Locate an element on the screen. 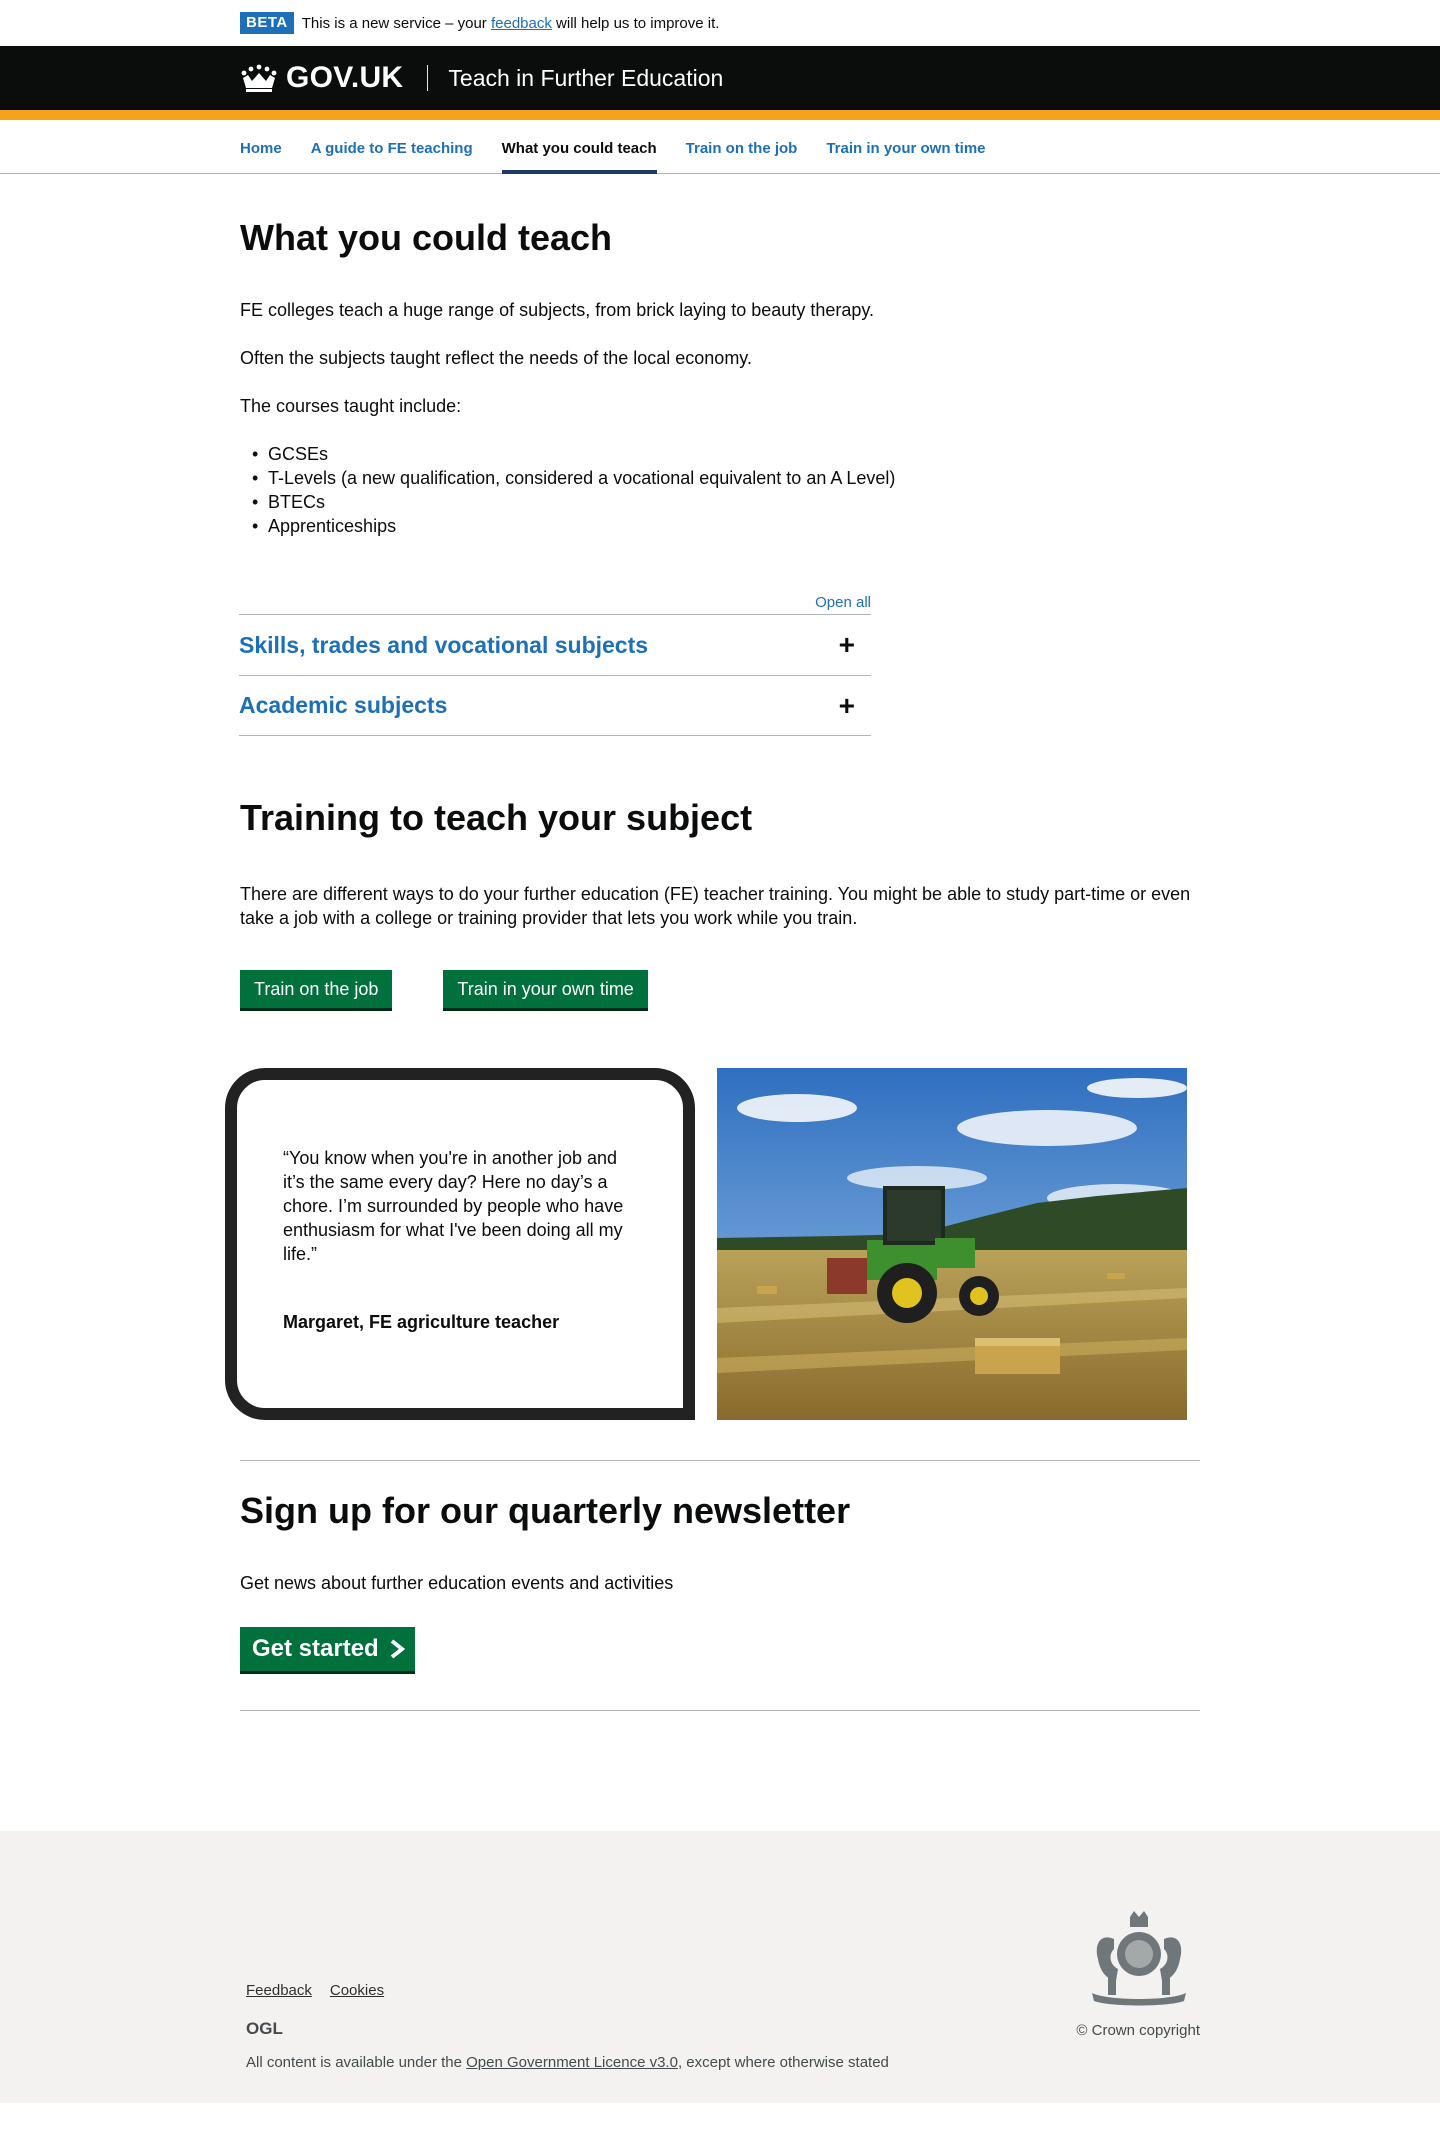  nav-item-home: Home is located at coordinates (261, 147).